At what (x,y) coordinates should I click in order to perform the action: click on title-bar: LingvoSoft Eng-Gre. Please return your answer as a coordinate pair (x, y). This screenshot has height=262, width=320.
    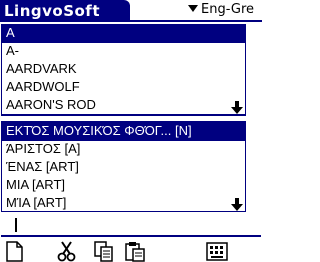
    Looking at the image, I should click on (131, 11).